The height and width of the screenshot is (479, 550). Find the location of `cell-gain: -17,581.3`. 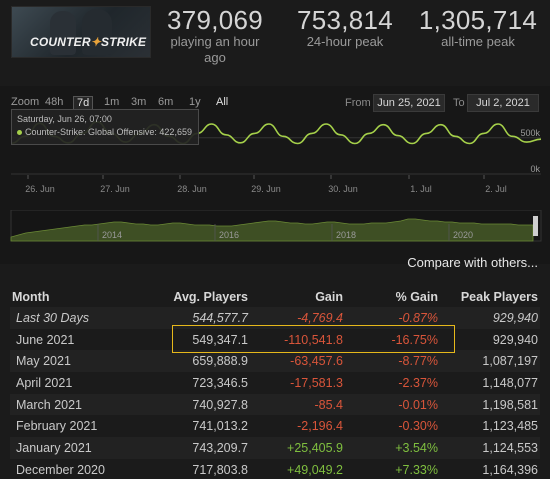

cell-gain: -17,581.3 is located at coordinates (297, 383).